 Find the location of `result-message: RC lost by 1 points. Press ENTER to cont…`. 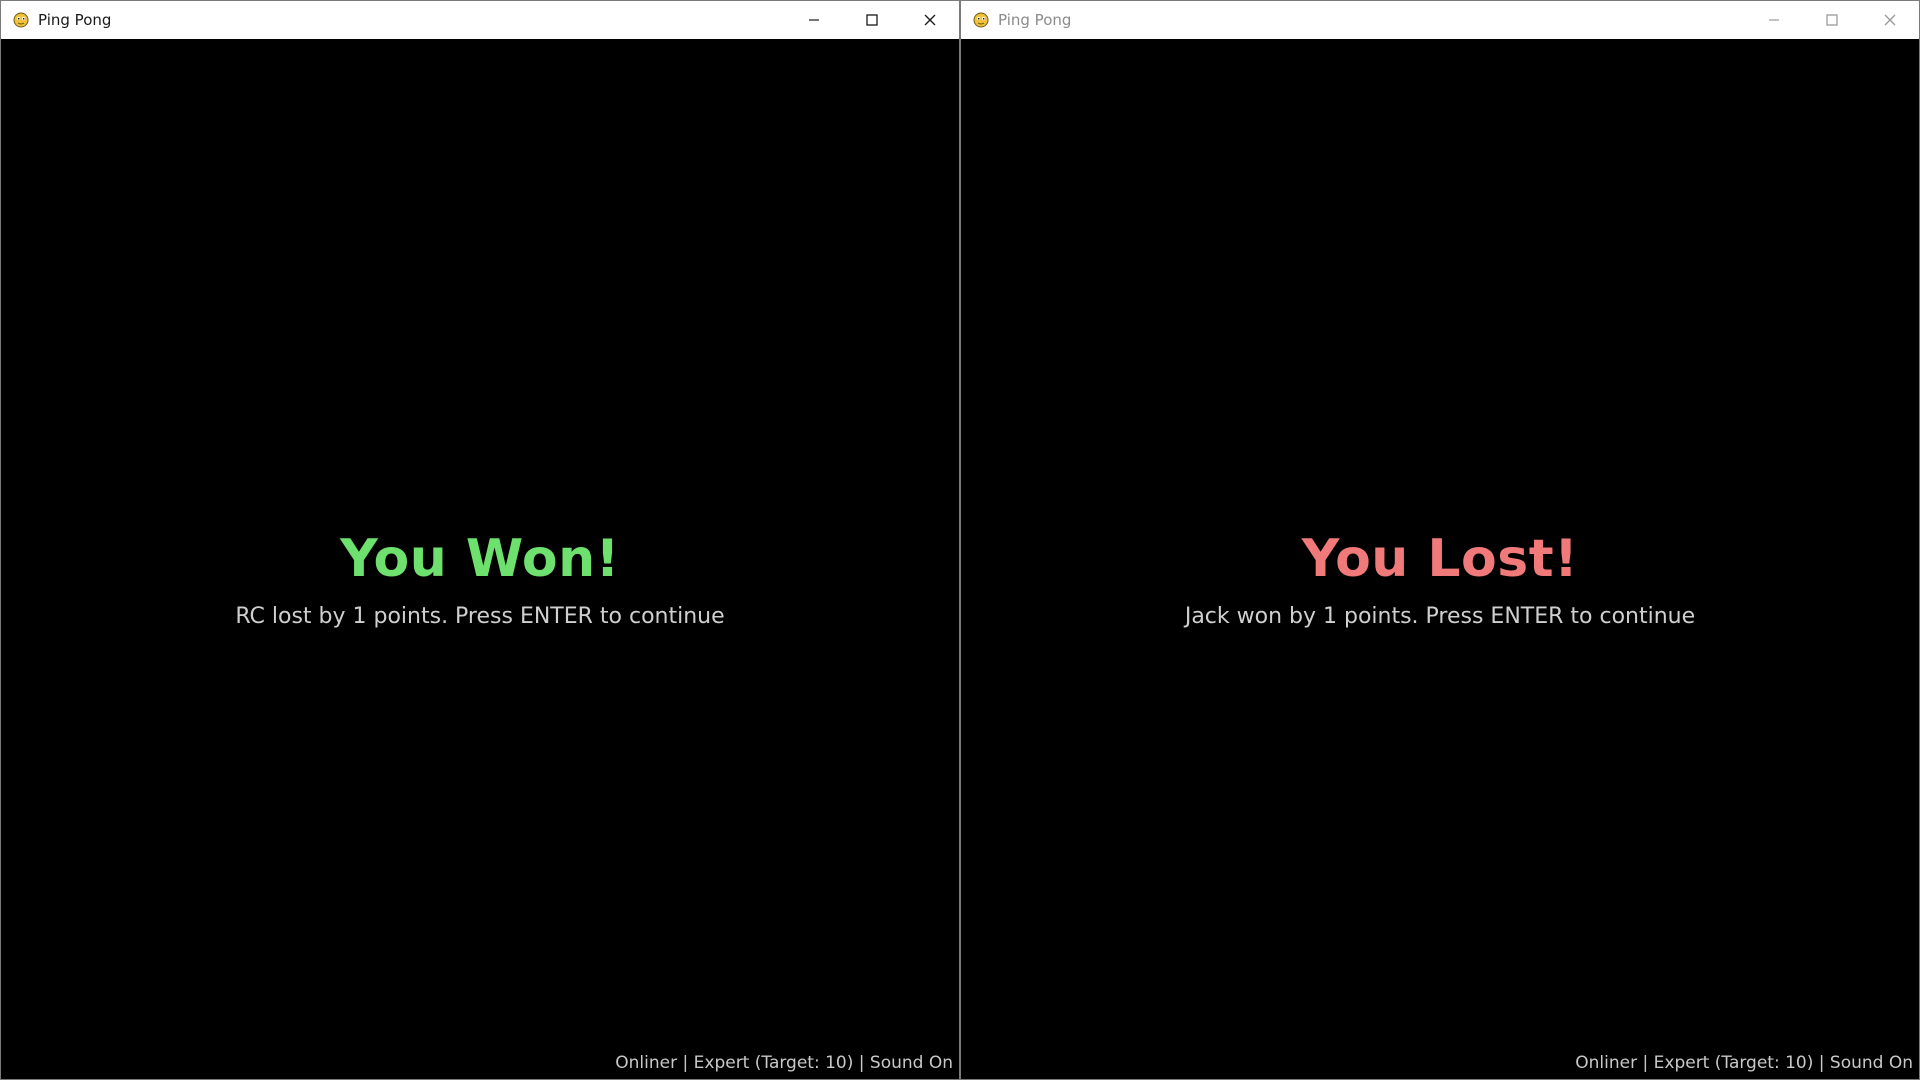

result-message: RC lost by 1 points. Press ENTER to cont… is located at coordinates (480, 616).